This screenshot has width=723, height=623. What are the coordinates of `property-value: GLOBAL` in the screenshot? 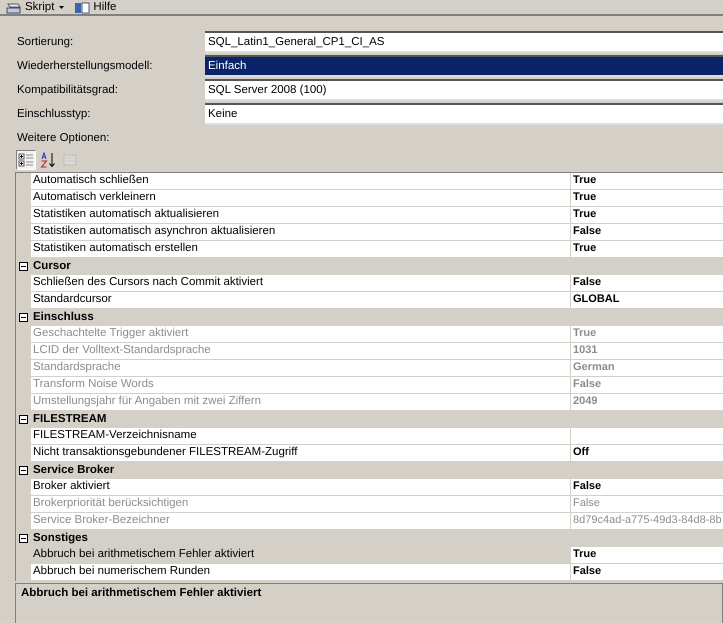 It's located at (647, 300).